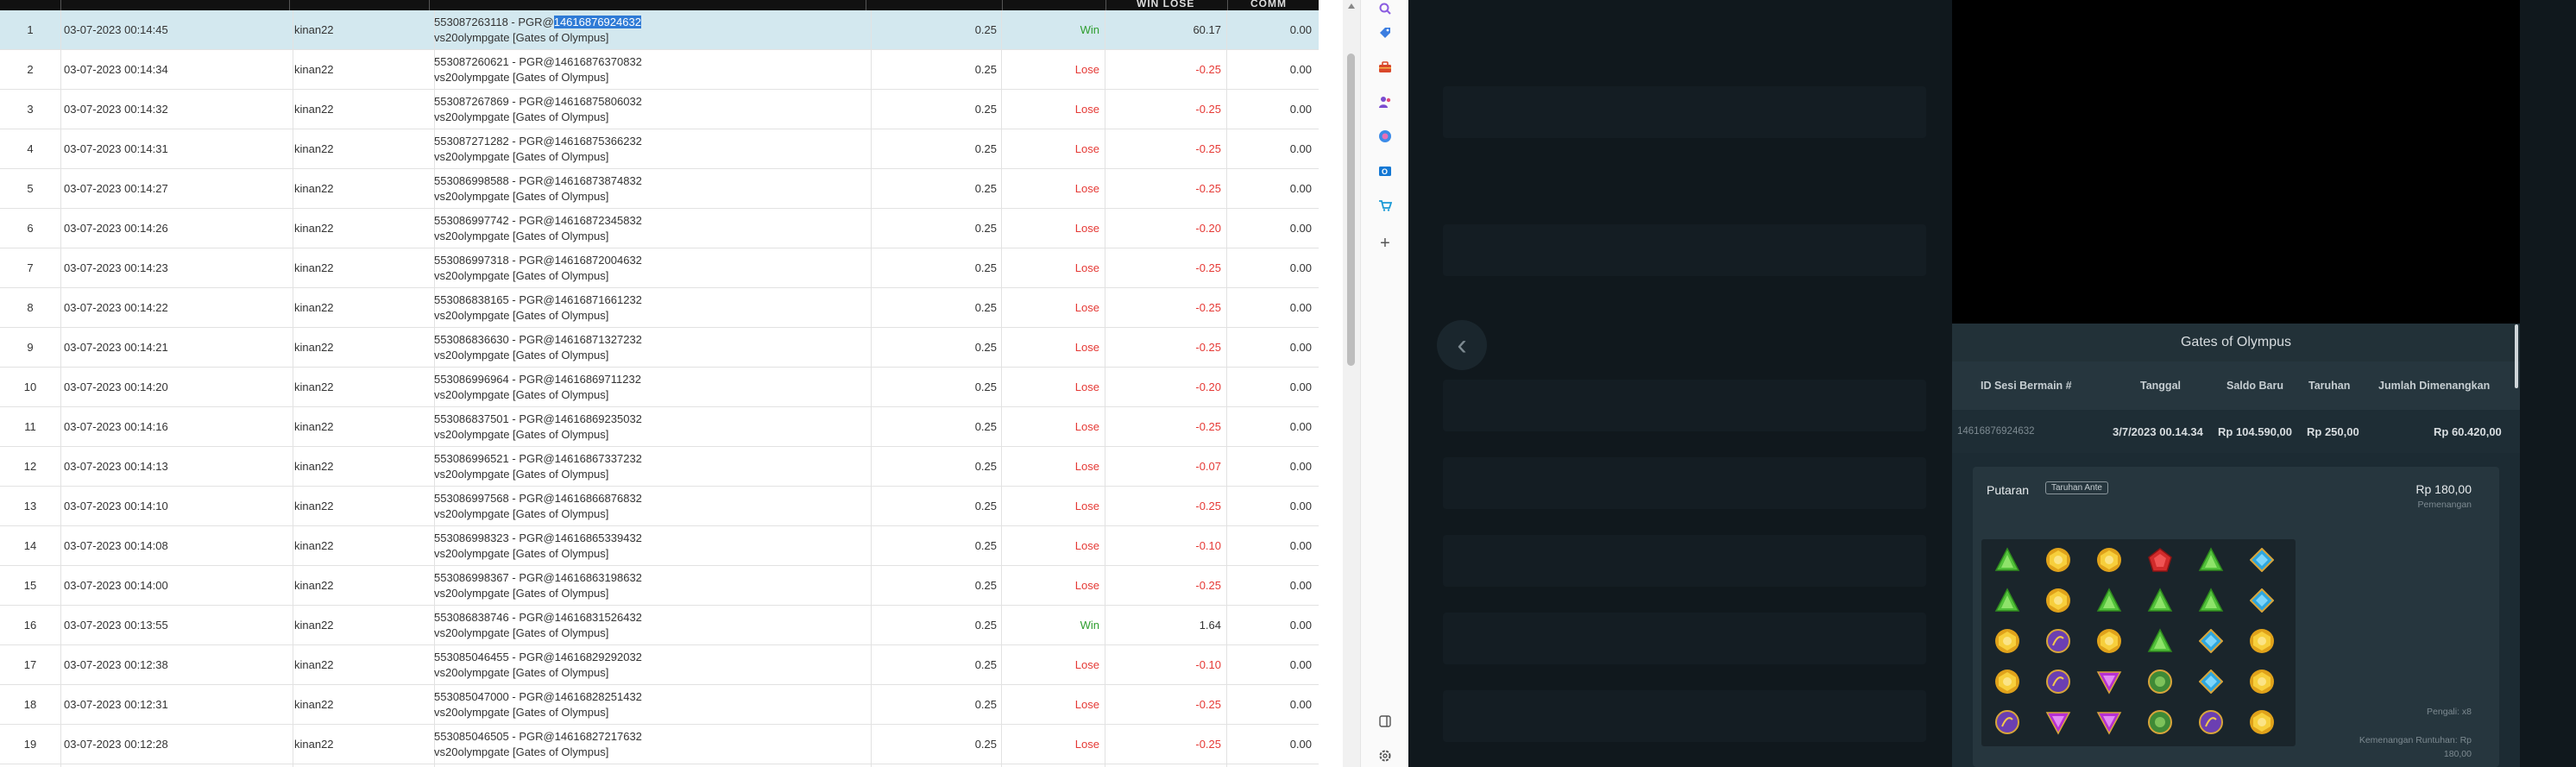 This screenshot has width=2576, height=767. Describe the element at coordinates (2007, 560) in the screenshot. I see `green-gem-icon` at that location.